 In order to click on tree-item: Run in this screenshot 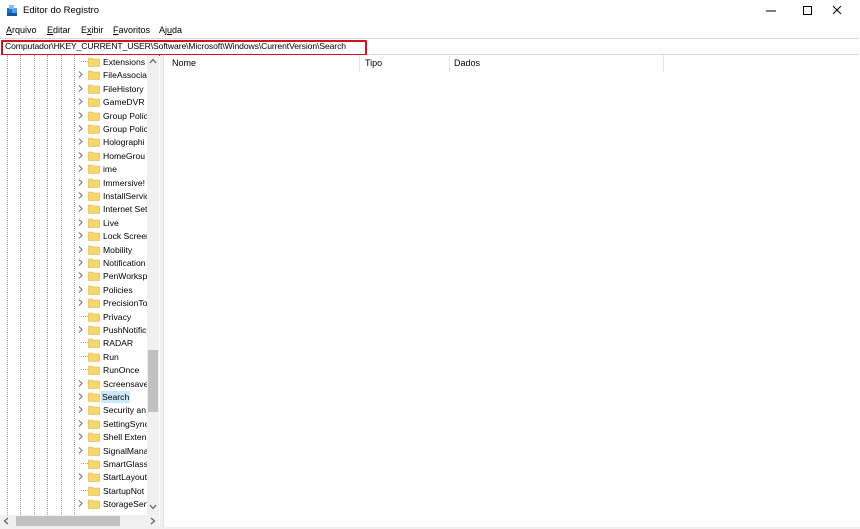, I will do `click(74, 356)`.